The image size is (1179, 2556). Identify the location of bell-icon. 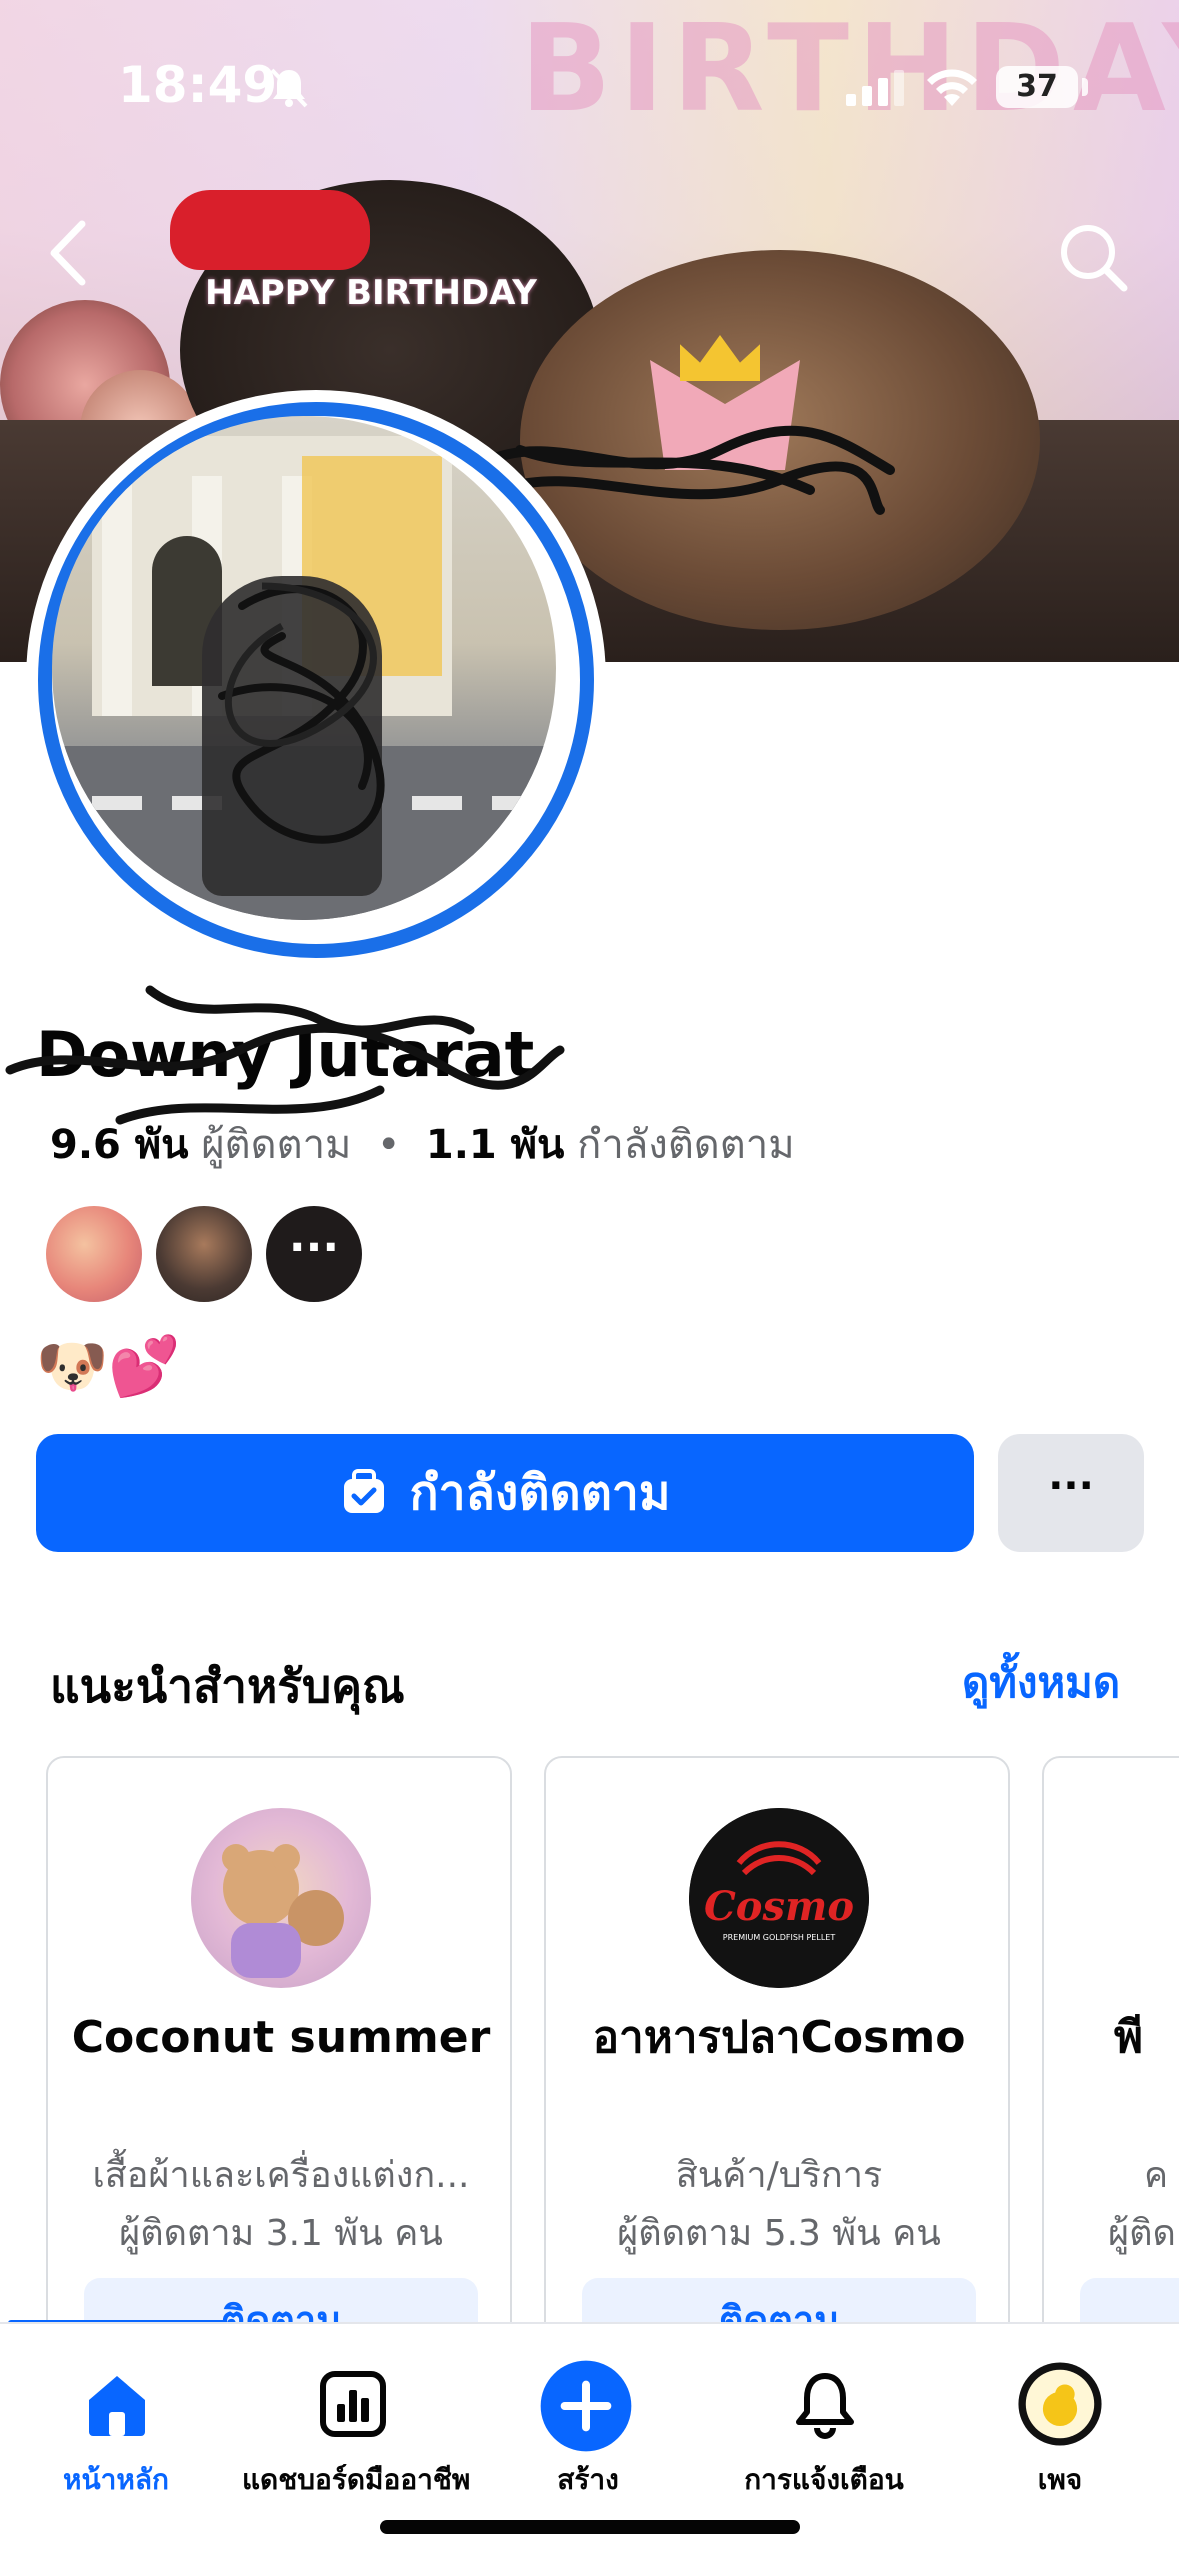
(825, 2406).